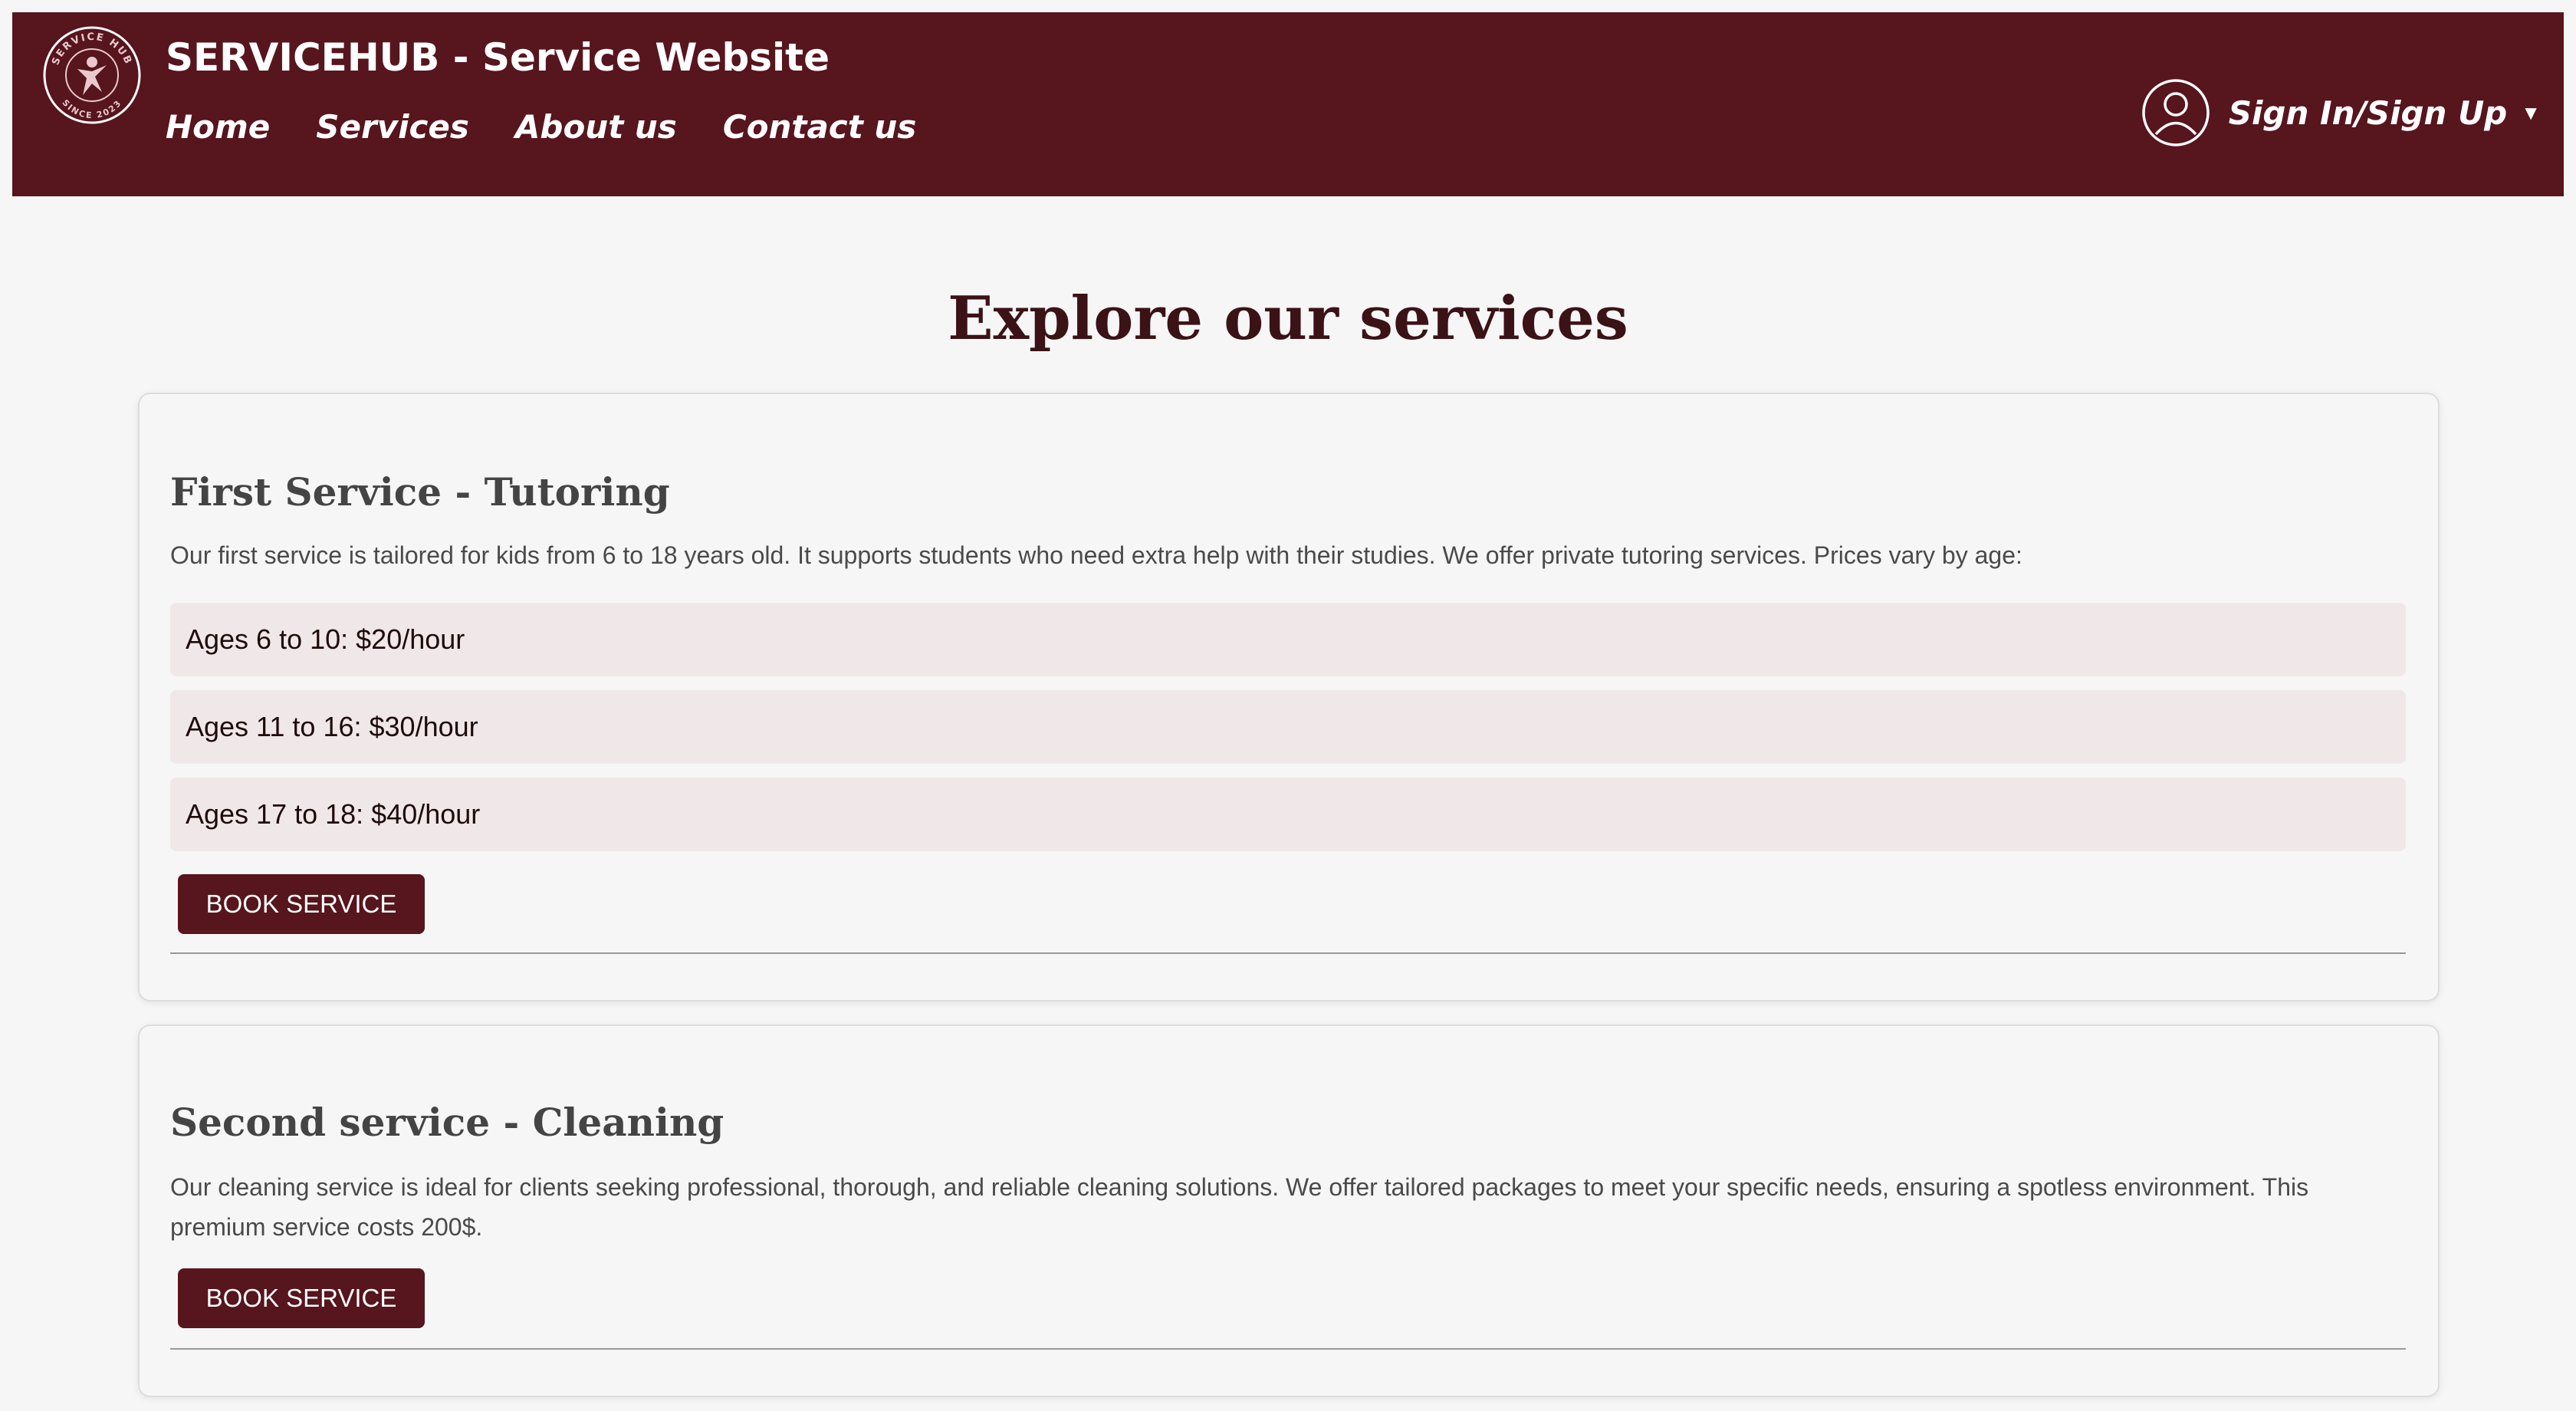 This screenshot has width=2576, height=1411. I want to click on service-title: First Service - Tutoring, so click(420, 492).